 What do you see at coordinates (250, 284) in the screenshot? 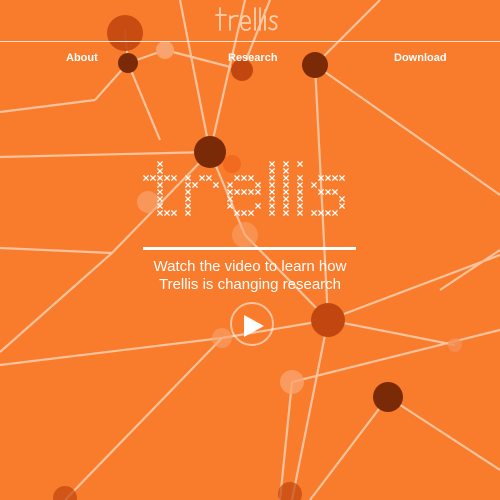
I see `tagline-line-2: Trellis is changing research` at bounding box center [250, 284].